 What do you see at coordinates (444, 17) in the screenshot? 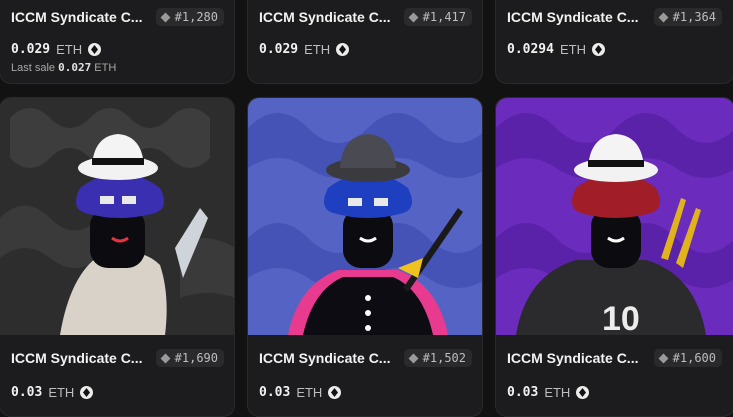
I see `rank-value: #1,417` at bounding box center [444, 17].